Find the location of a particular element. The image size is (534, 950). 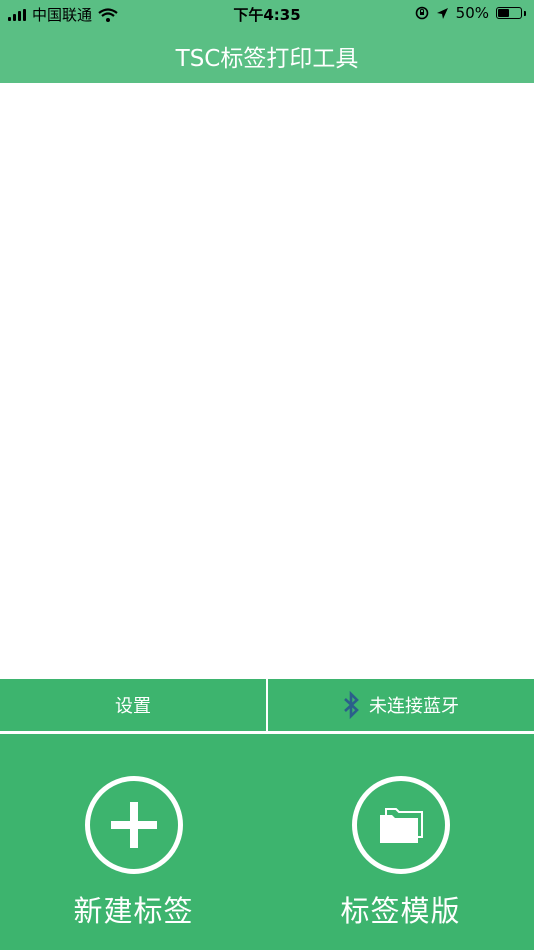

plus-circle-icon is located at coordinates (133, 825).